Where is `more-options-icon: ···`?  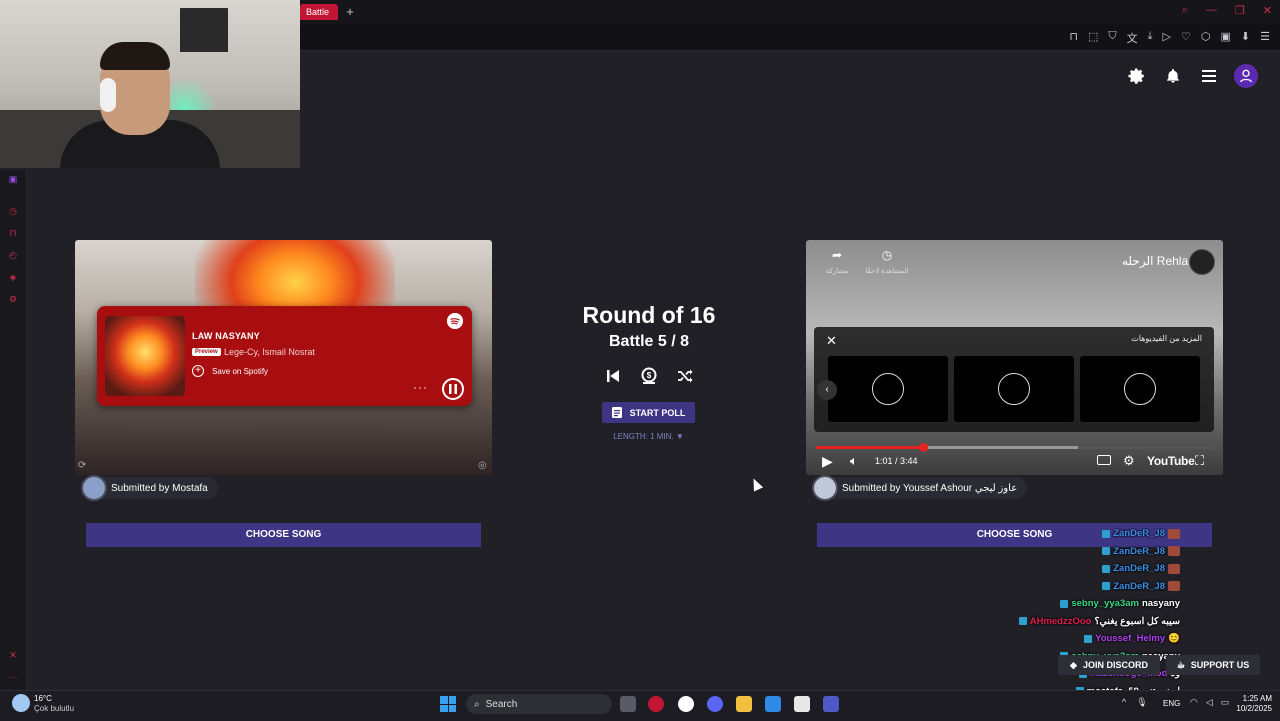
more-options-icon: ··· is located at coordinates (420, 387).